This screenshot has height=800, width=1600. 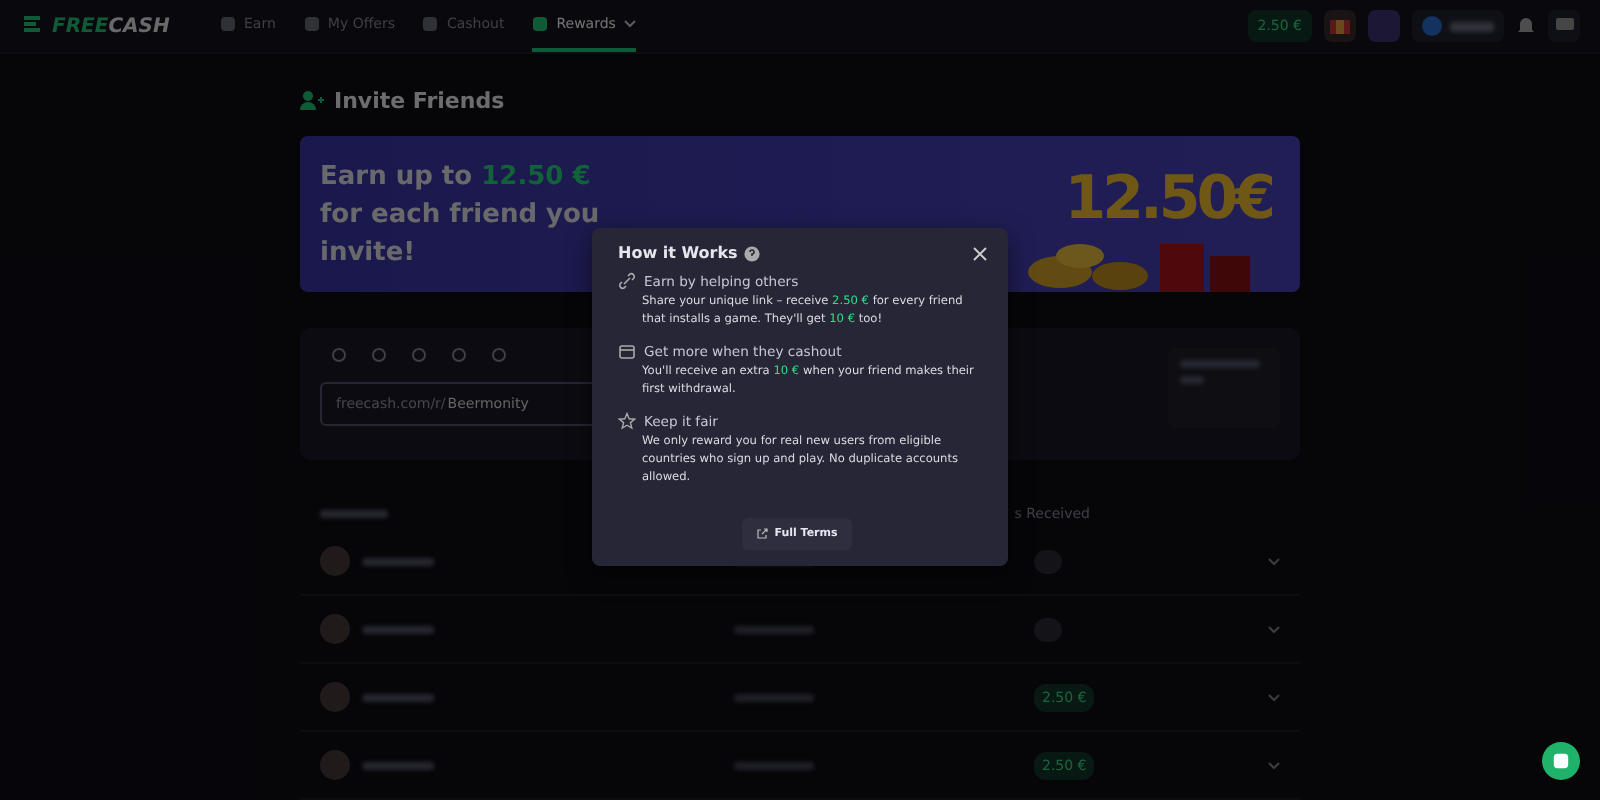 What do you see at coordinates (627, 351) in the screenshot?
I see `wallet-icon` at bounding box center [627, 351].